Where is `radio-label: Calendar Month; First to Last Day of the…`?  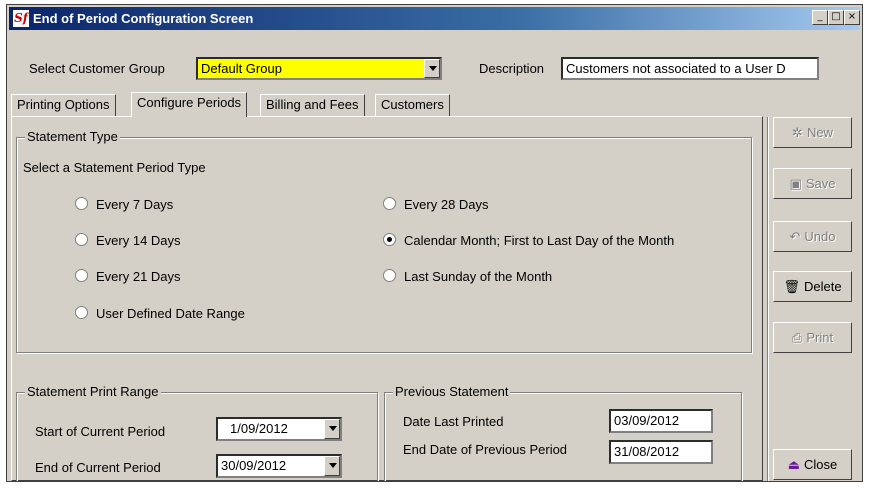 radio-label: Calendar Month; First to Last Day of the… is located at coordinates (539, 240).